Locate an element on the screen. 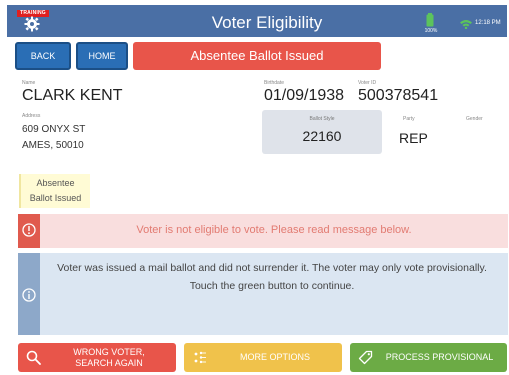  status-banner: Absentee Ballot Issued is located at coordinates (257, 56).